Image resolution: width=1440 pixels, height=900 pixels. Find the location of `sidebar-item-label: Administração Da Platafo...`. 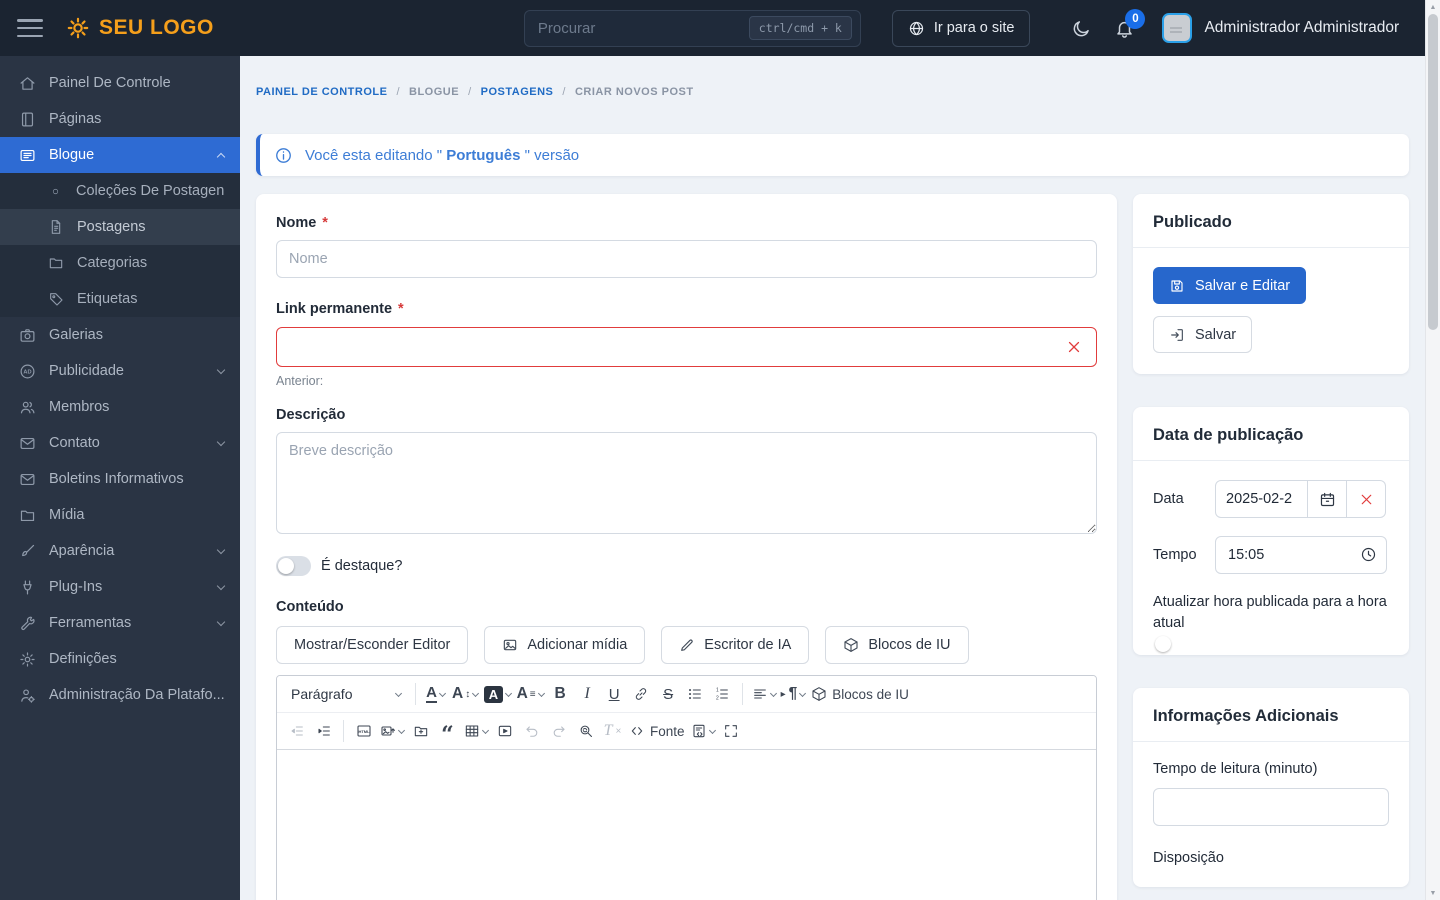

sidebar-item-label: Administração Da Platafo... is located at coordinates (136, 695).